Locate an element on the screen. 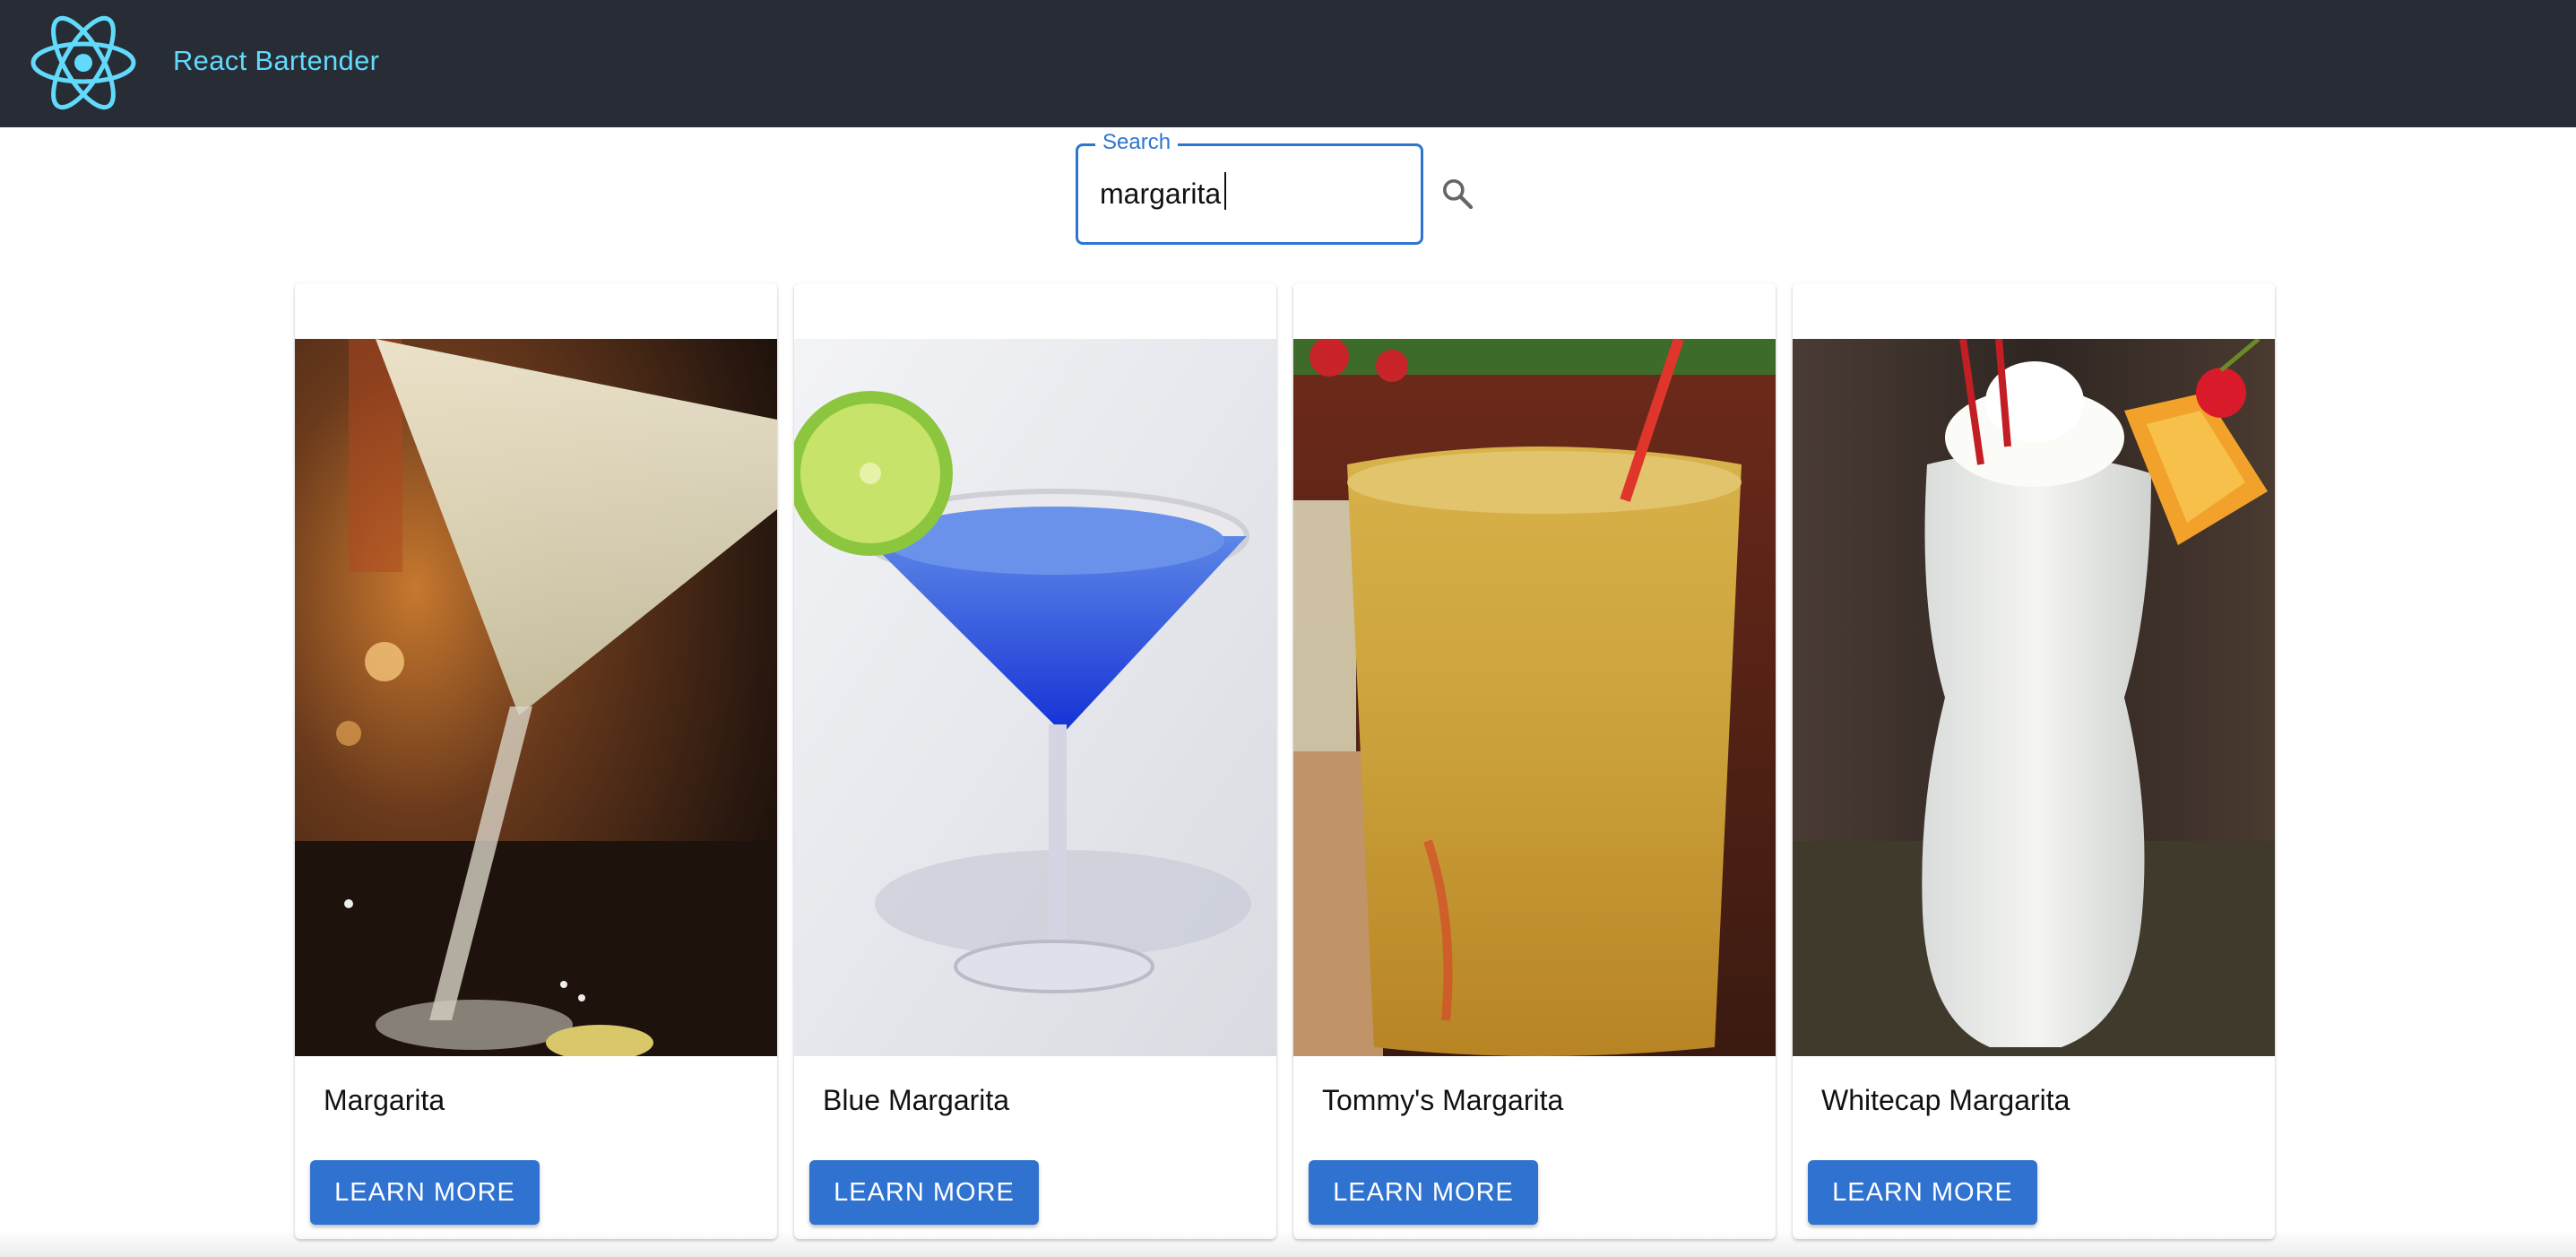  cocktail-card: Whitecap Margarita LEARN MORE is located at coordinates (2034, 761).